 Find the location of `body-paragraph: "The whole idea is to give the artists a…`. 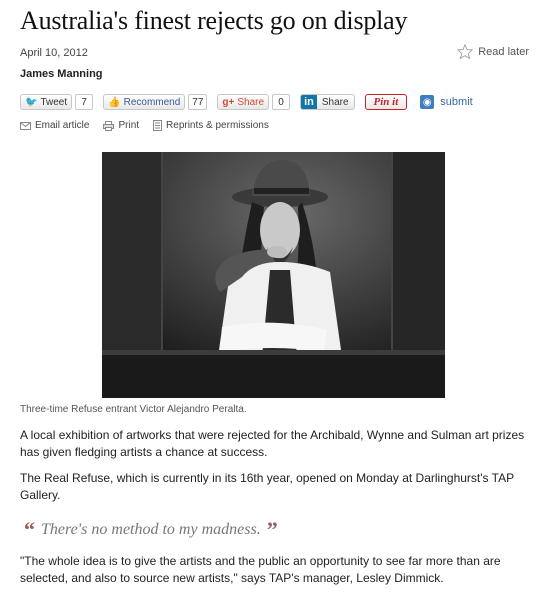

body-paragraph: "The whole idea is to give the artists a… is located at coordinates (260, 569).